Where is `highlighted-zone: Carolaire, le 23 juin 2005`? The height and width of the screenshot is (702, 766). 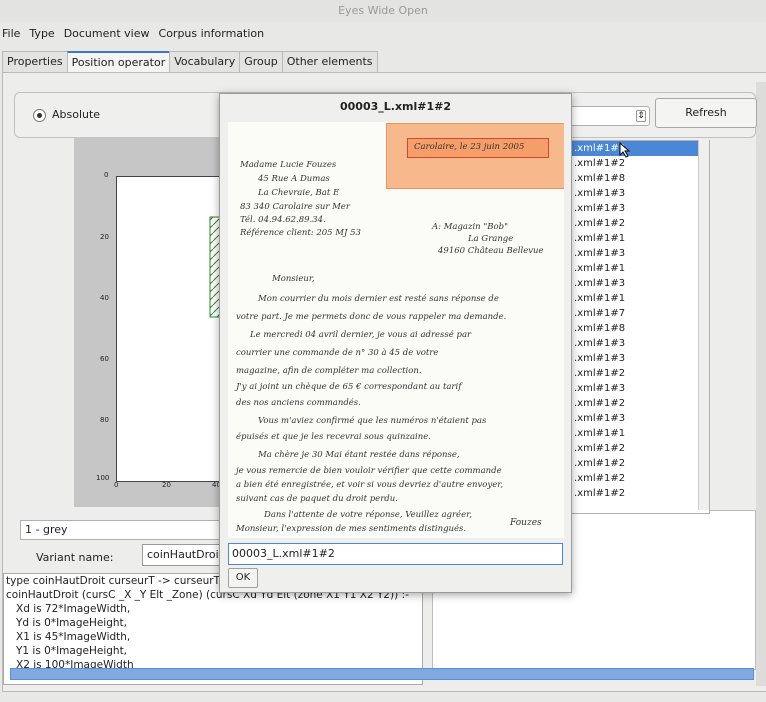
highlighted-zone: Carolaire, le 23 juin 2005 is located at coordinates (475, 156).